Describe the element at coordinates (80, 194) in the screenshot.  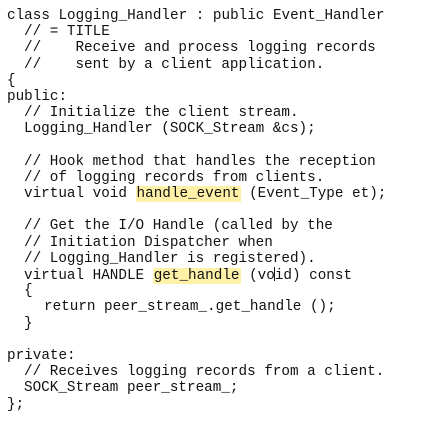
I see `code-token: virtual void` at that location.